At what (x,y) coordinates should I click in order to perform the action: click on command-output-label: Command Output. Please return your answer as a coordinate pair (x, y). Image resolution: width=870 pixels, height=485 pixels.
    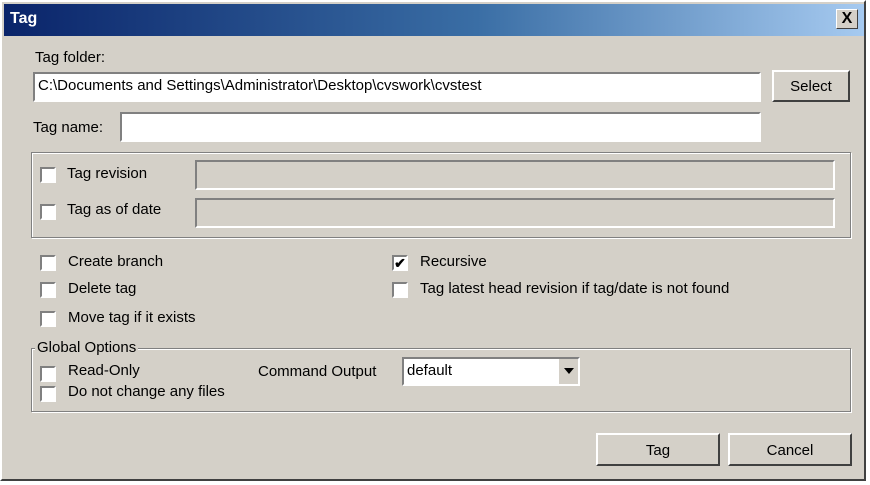
    Looking at the image, I should click on (317, 371).